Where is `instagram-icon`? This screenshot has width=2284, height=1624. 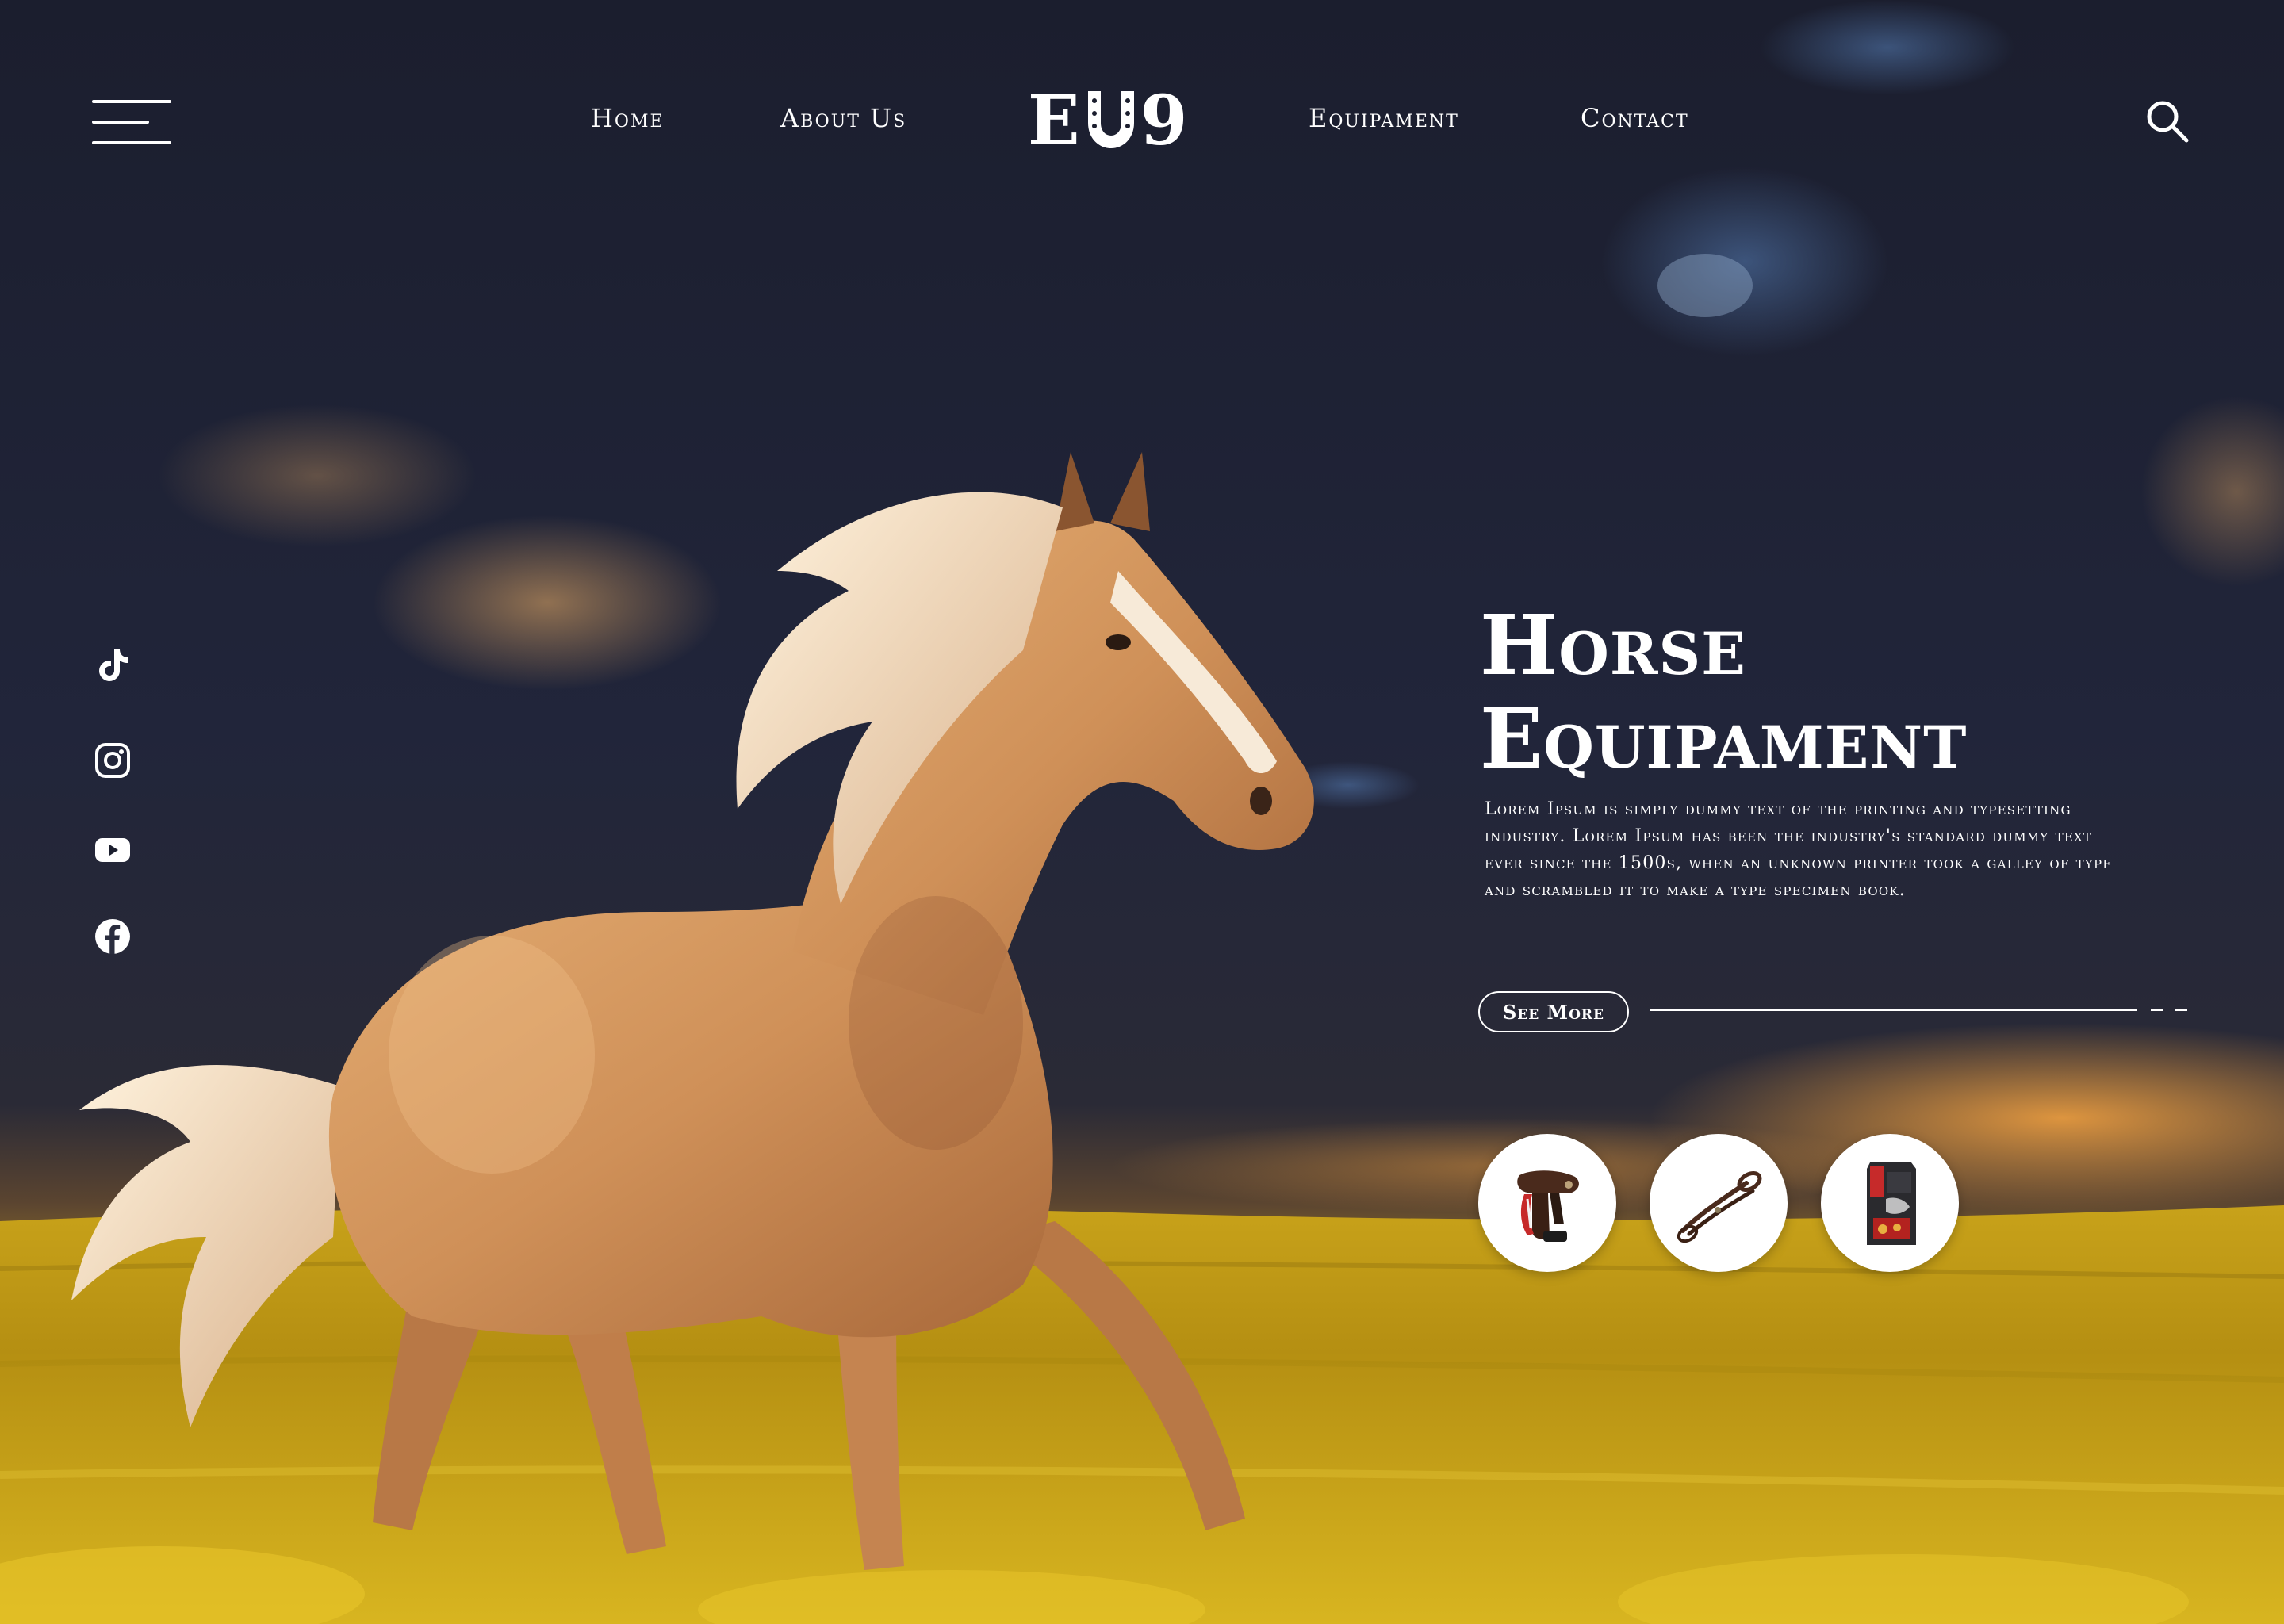
instagram-icon is located at coordinates (113, 760).